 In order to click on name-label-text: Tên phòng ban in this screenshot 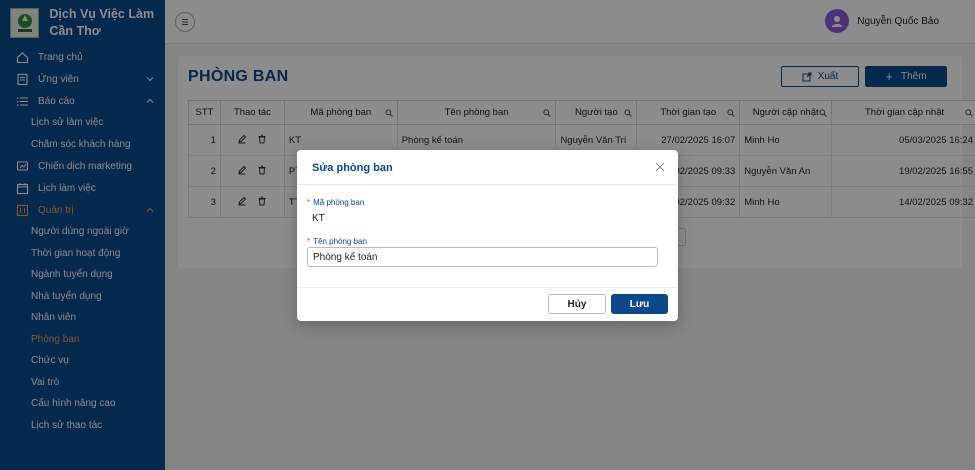, I will do `click(340, 241)`.